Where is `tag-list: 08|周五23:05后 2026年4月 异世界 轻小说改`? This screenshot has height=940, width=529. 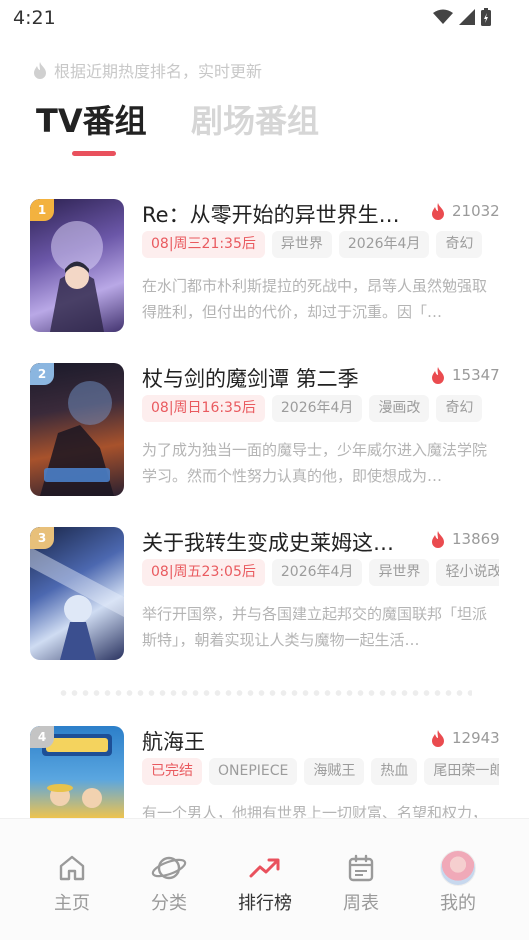 tag-list: 08|周五23:05后 2026年4月 异世界 轻小说改 is located at coordinates (320, 573).